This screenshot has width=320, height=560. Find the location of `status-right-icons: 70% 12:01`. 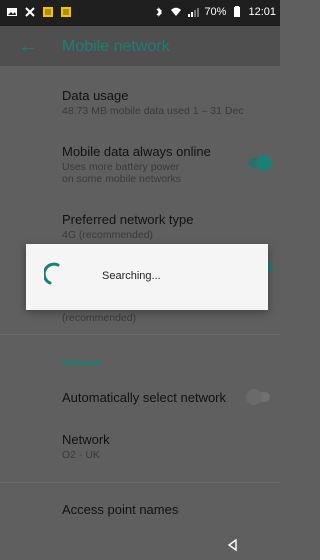

status-right-icons: 70% 12:01 is located at coordinates (214, 12).